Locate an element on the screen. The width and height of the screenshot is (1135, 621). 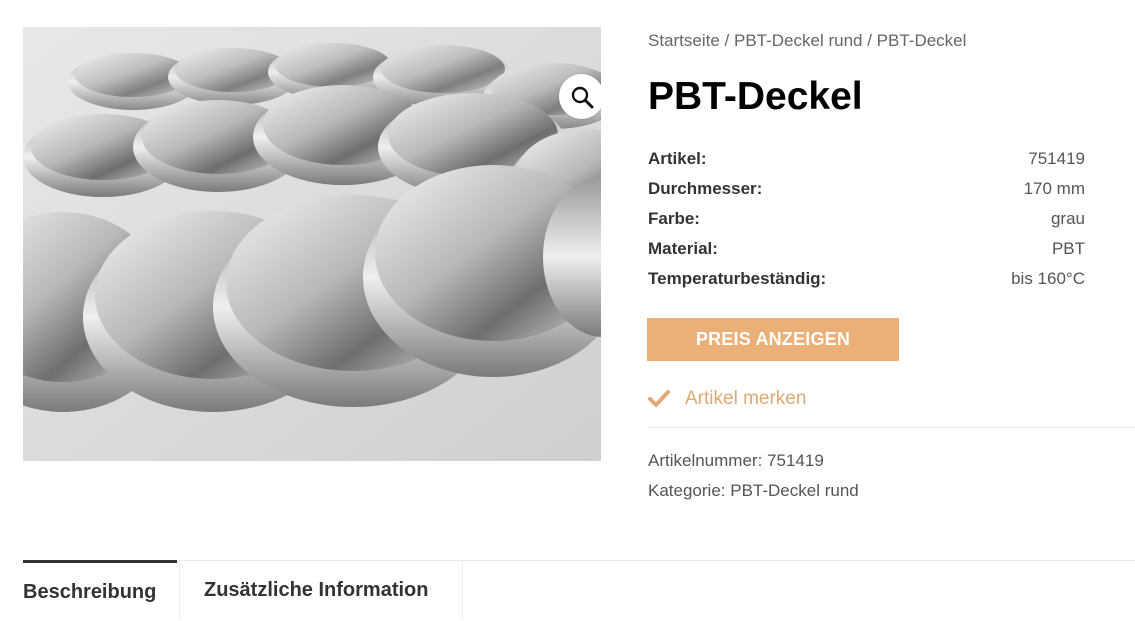
breadcrumb-home: Startseite is located at coordinates (684, 40).